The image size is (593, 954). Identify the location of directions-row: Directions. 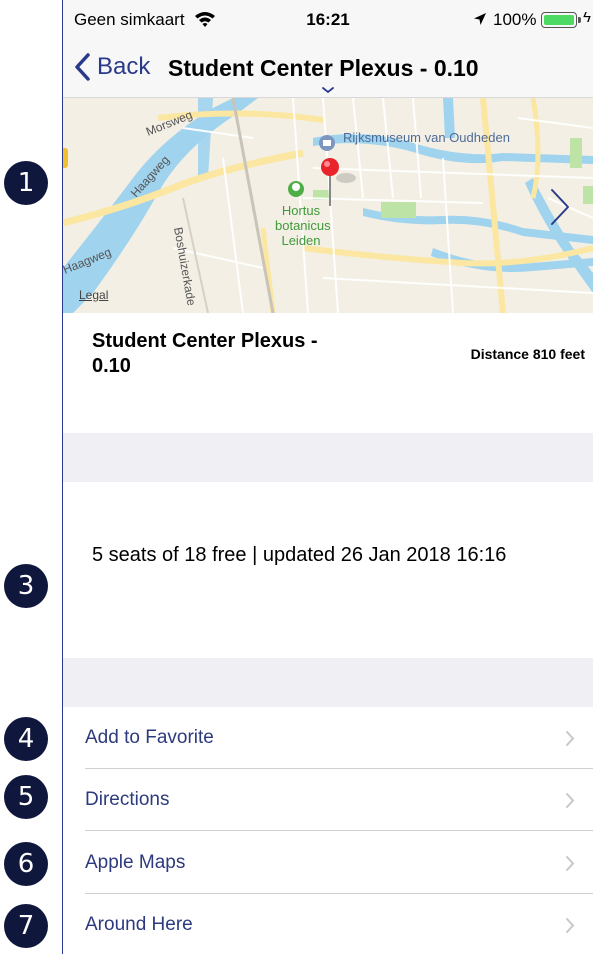
(328, 800).